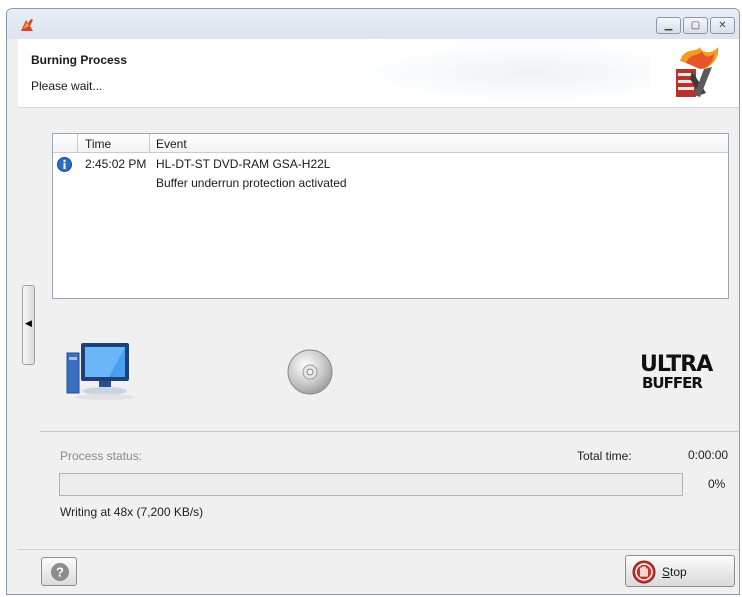 This screenshot has height=597, width=742. Describe the element at coordinates (171, 144) in the screenshot. I see `column-header-event: Event` at that location.